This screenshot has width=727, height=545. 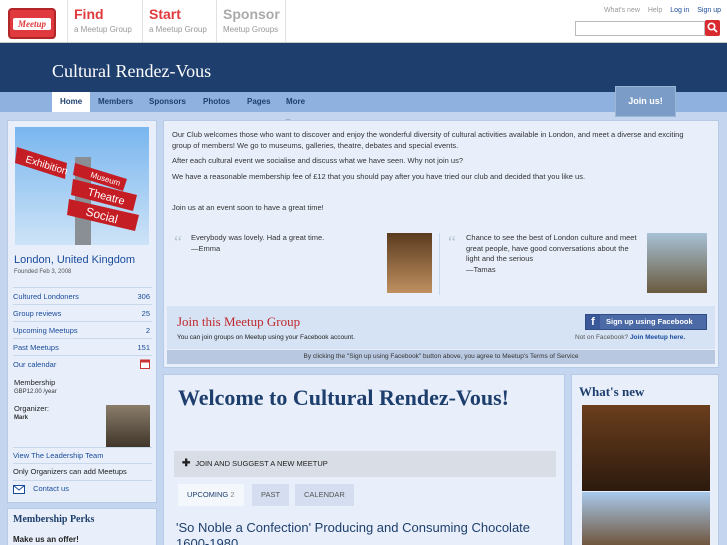 I want to click on search-button, so click(x=712, y=28).